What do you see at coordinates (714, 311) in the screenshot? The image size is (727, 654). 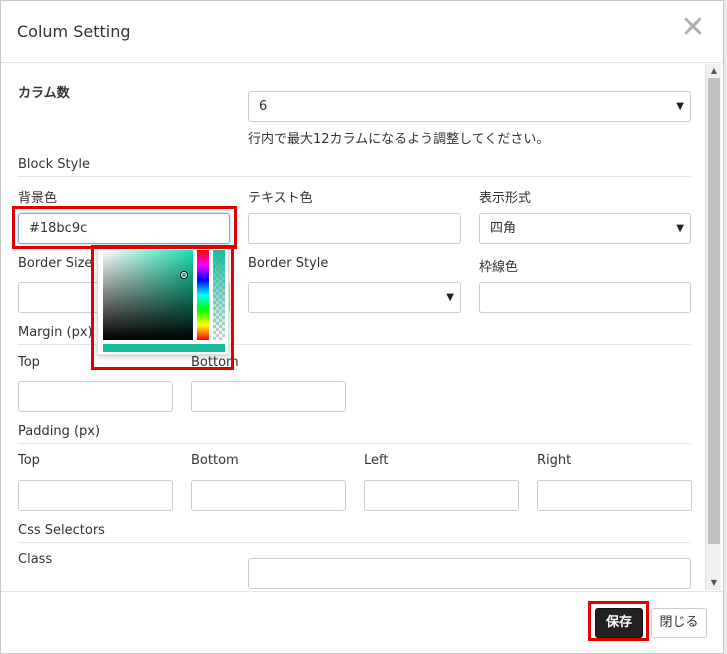 I see `scroll-thumb` at bounding box center [714, 311].